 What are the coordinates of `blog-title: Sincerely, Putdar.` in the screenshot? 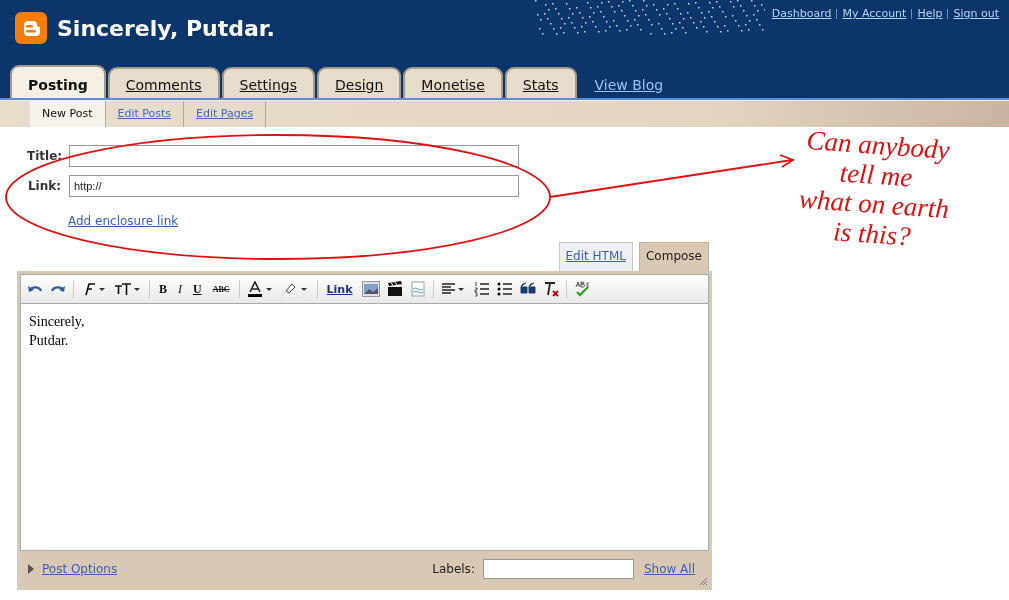 It's located at (166, 28).